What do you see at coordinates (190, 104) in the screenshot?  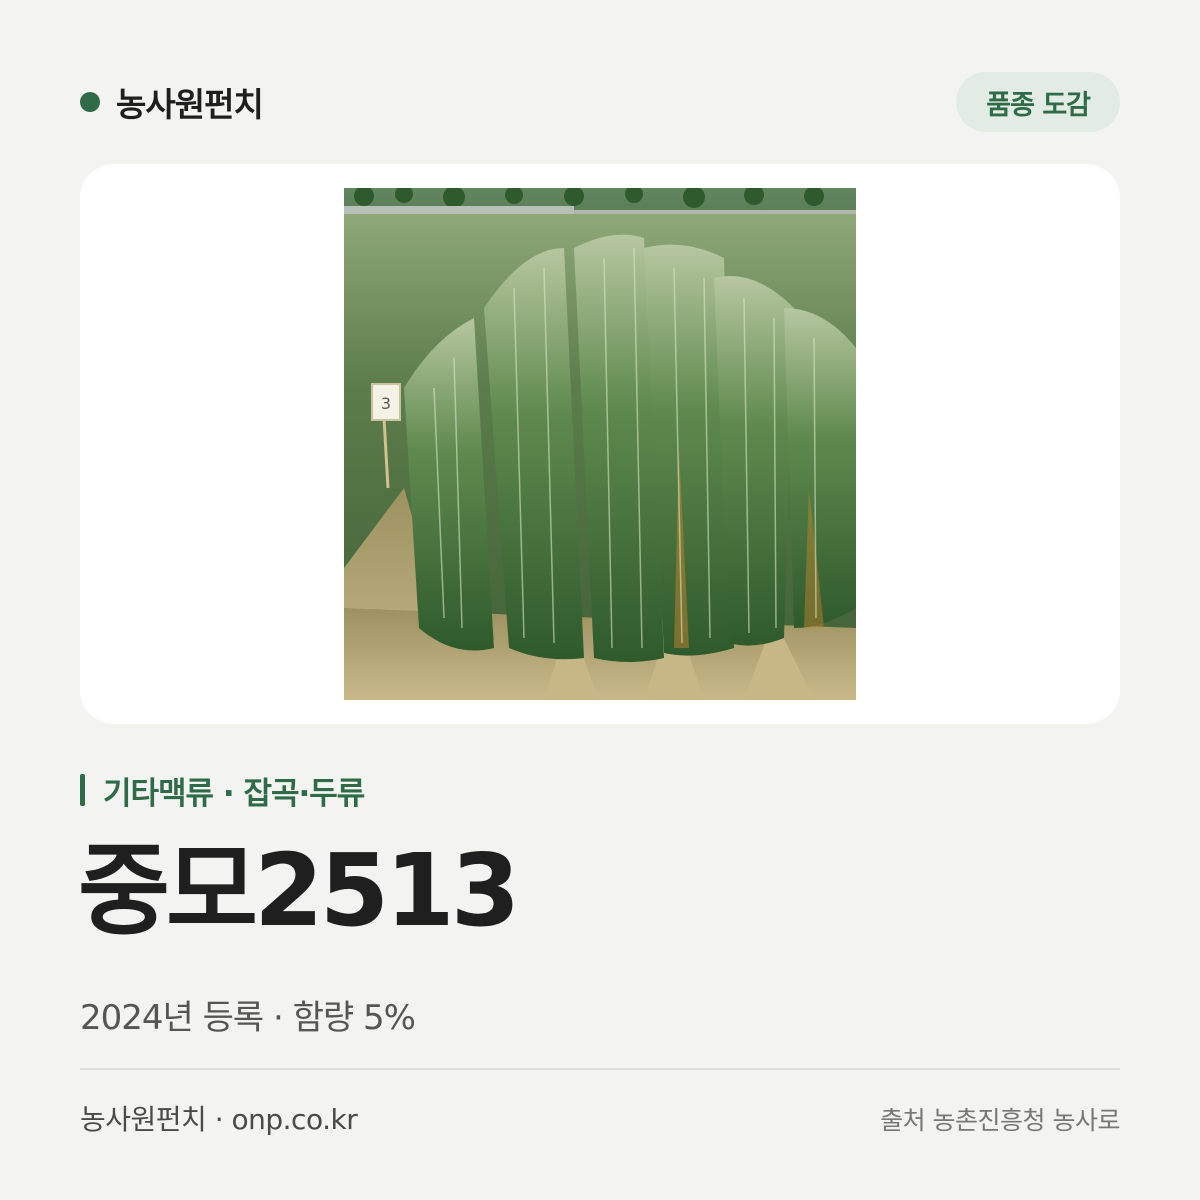 I see `brand-name: 농사원펀치` at bounding box center [190, 104].